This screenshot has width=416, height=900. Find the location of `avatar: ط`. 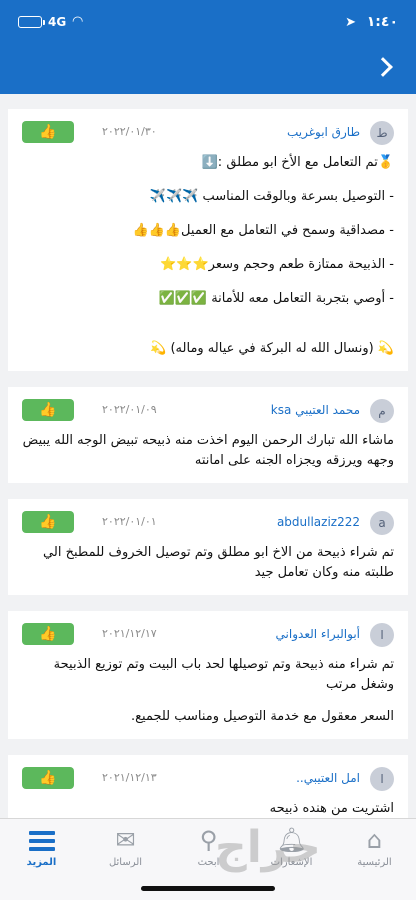

avatar: ط is located at coordinates (382, 133).